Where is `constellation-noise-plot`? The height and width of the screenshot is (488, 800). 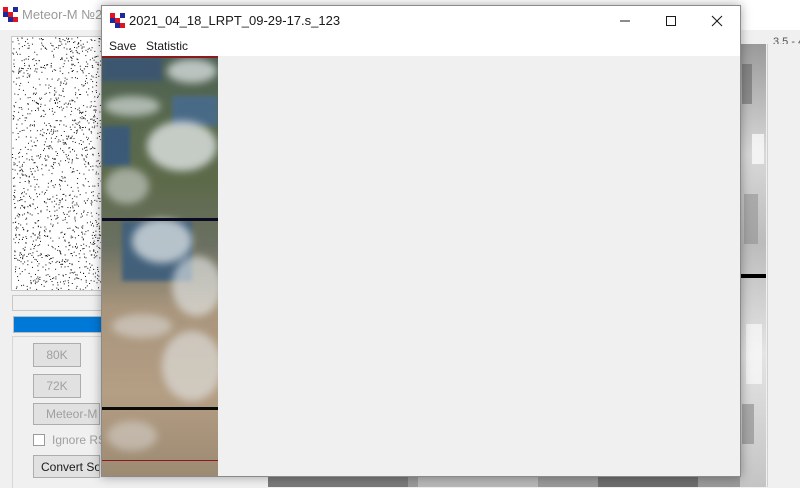
constellation-noise-plot is located at coordinates (56, 163).